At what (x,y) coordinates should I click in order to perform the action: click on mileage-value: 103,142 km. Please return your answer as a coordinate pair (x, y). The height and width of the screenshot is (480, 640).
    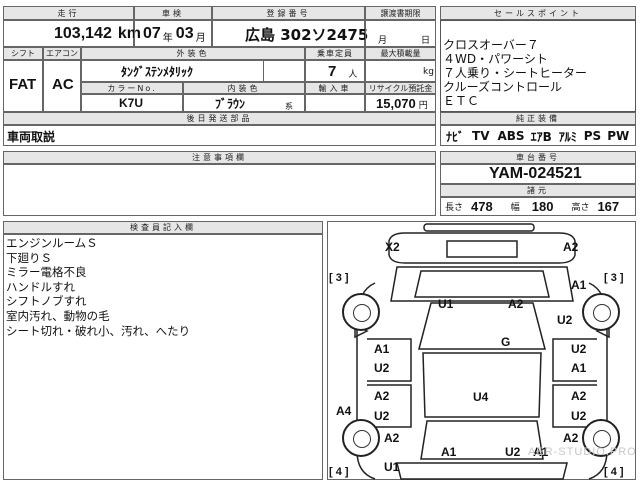
    Looking at the image, I should click on (97, 34).